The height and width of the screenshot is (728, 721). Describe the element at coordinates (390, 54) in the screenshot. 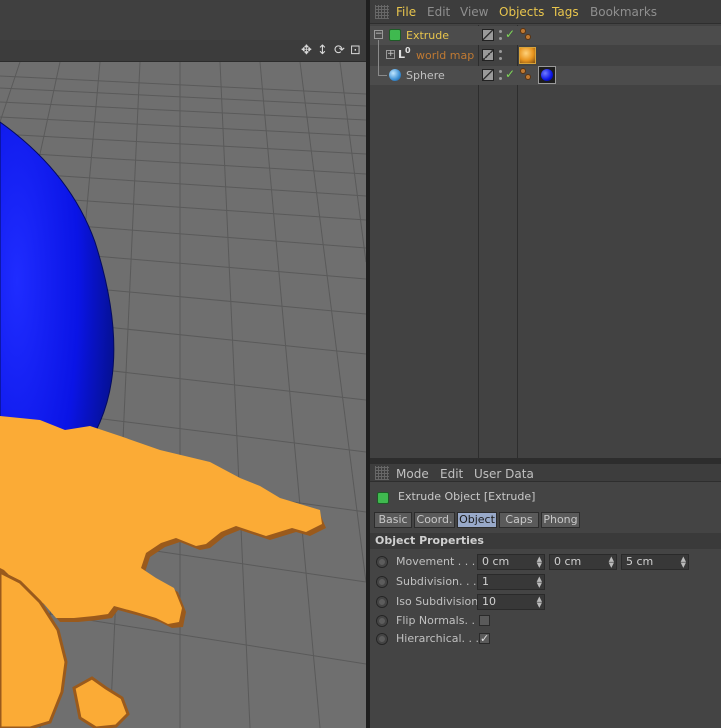

I see `expand-toggle-icon: +` at that location.